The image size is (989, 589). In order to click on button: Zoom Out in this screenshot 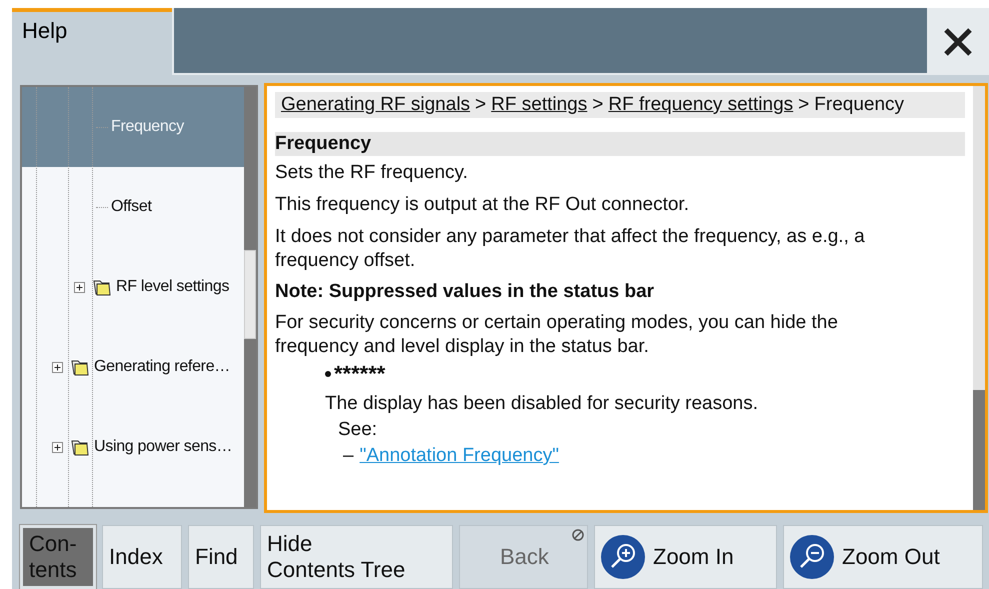, I will do `click(883, 557)`.